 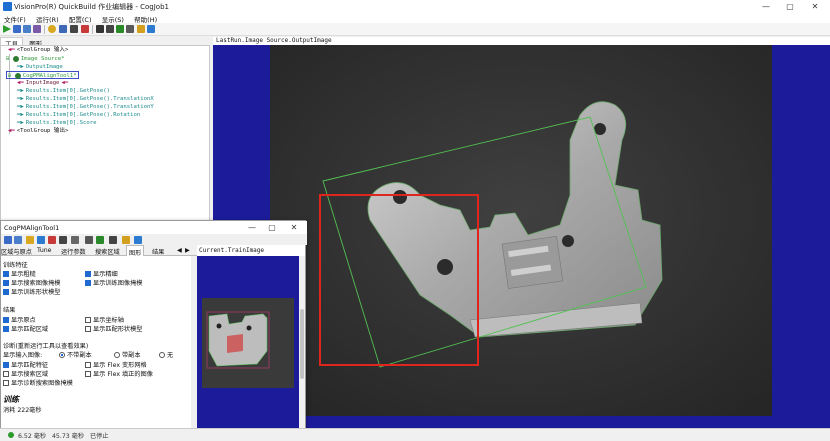 What do you see at coordinates (107, 251) in the screenshot?
I see `tab-search-region: 搜索区域` at bounding box center [107, 251].